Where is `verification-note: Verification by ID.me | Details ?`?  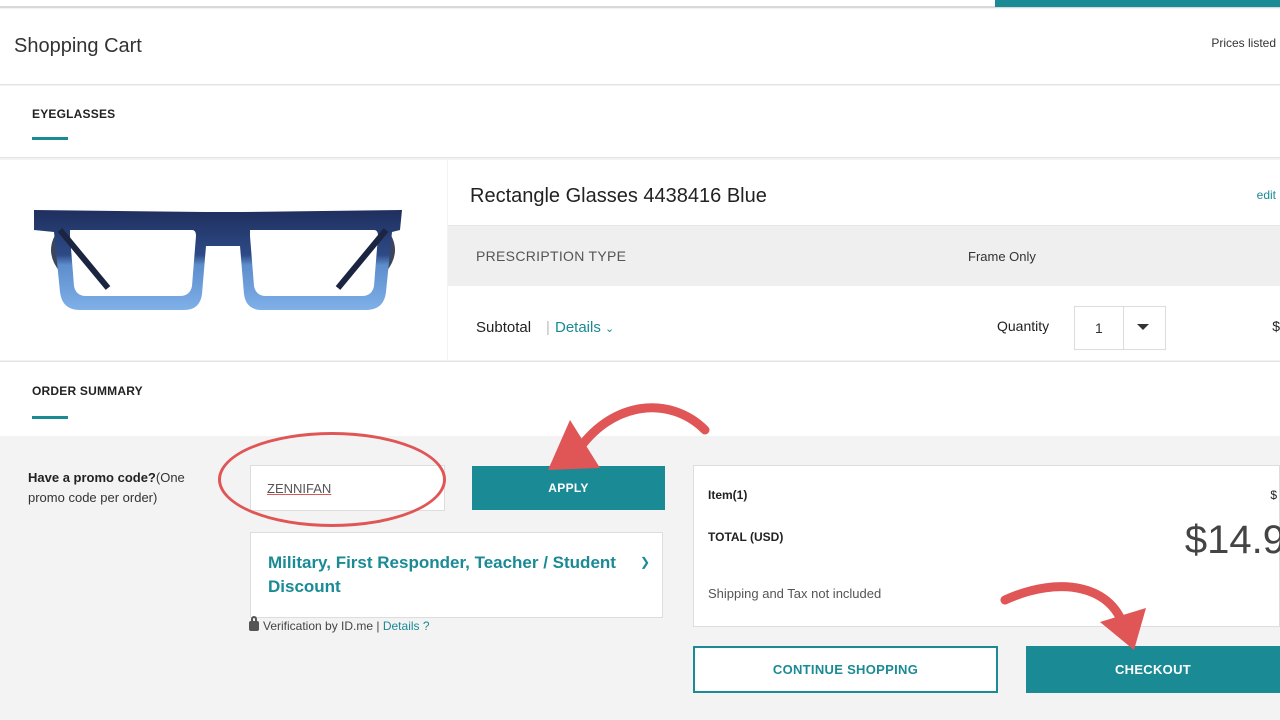 verification-note: Verification by ID.me | Details ? is located at coordinates (339, 624).